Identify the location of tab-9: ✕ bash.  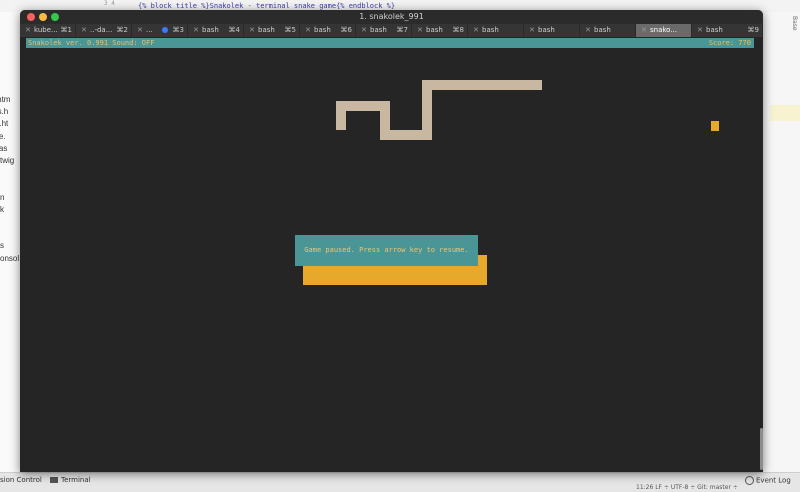
(496, 30).